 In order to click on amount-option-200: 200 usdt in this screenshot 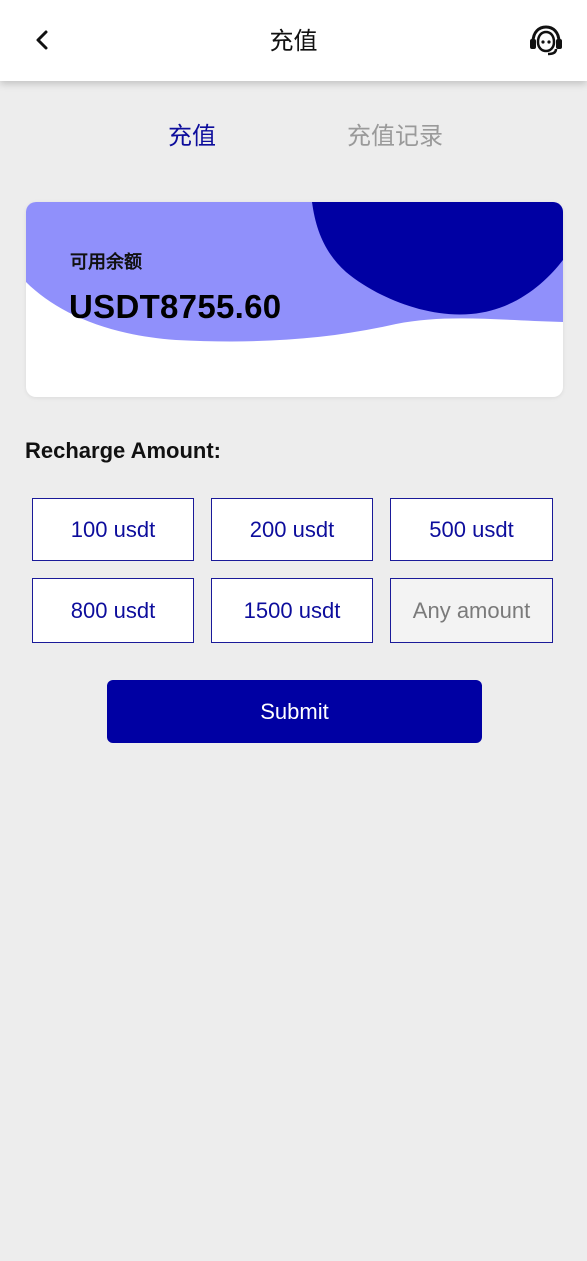, I will do `click(292, 529)`.